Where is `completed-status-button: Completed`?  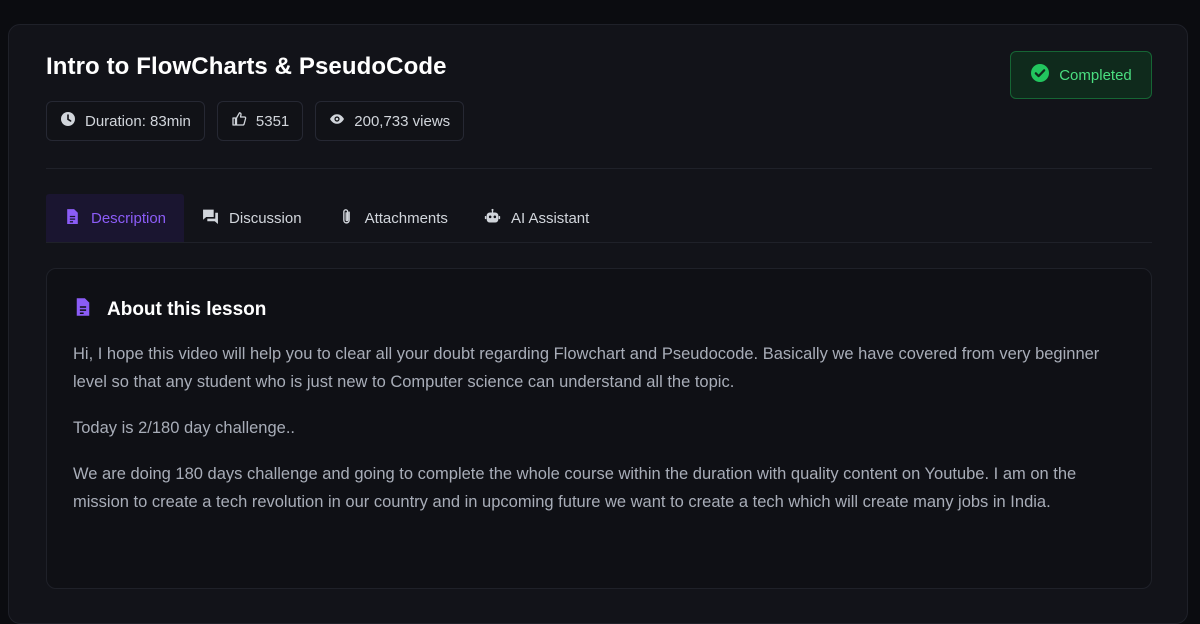 completed-status-button: Completed is located at coordinates (1081, 75).